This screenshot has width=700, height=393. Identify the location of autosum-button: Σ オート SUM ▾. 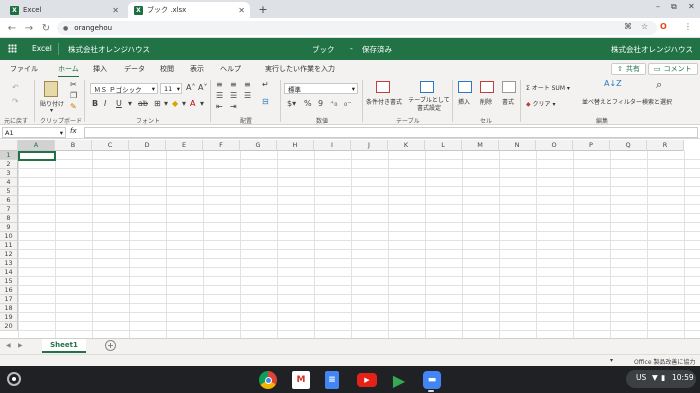
(548, 87).